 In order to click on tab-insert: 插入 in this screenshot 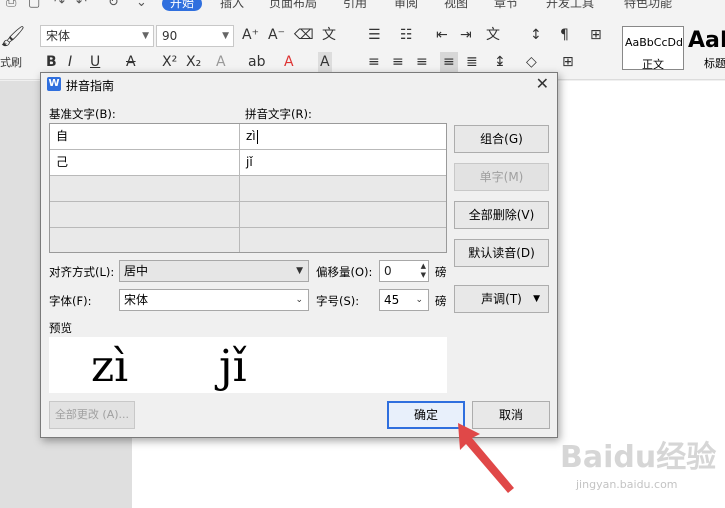, I will do `click(232, 5)`.